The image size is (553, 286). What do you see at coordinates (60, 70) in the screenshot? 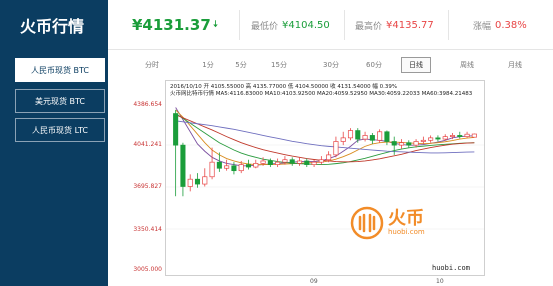
I see `sidebar-item-cny-btc: 人民币现货 BTC` at bounding box center [60, 70].